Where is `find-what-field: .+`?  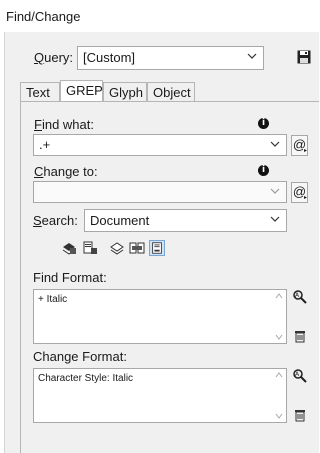 find-what-field: .+ is located at coordinates (160, 145).